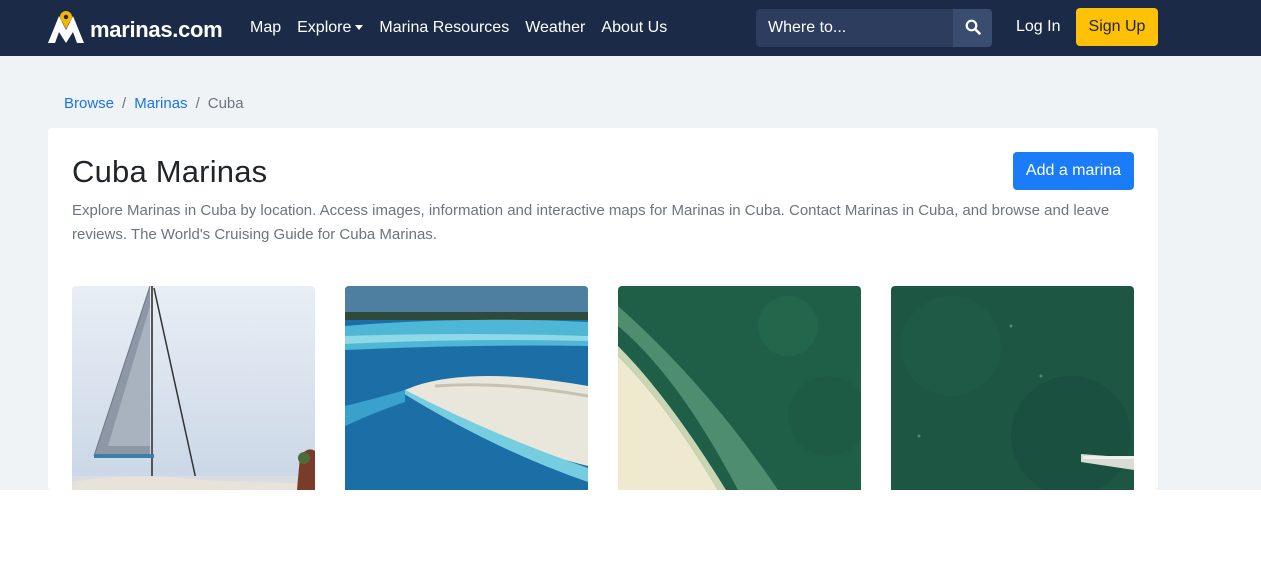 The height and width of the screenshot is (567, 1261). I want to click on sandbar-aerial-photo, so click(466, 388).